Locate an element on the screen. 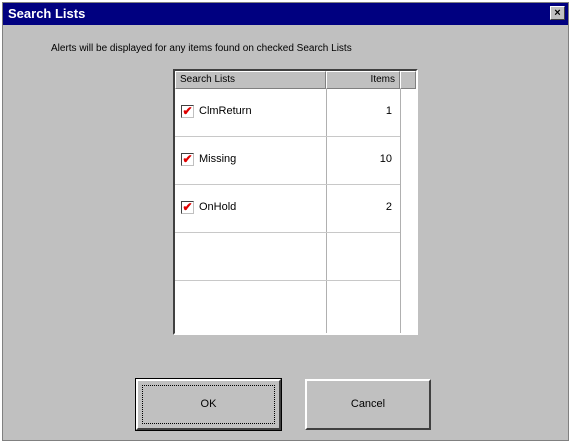  focus-rectangle is located at coordinates (208, 404).